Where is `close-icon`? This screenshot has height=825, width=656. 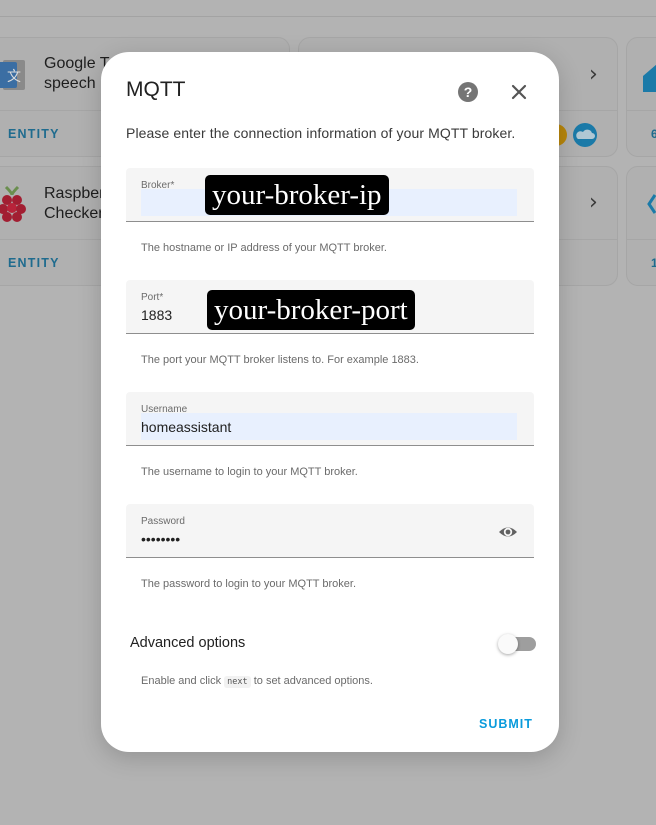 close-icon is located at coordinates (519, 92).